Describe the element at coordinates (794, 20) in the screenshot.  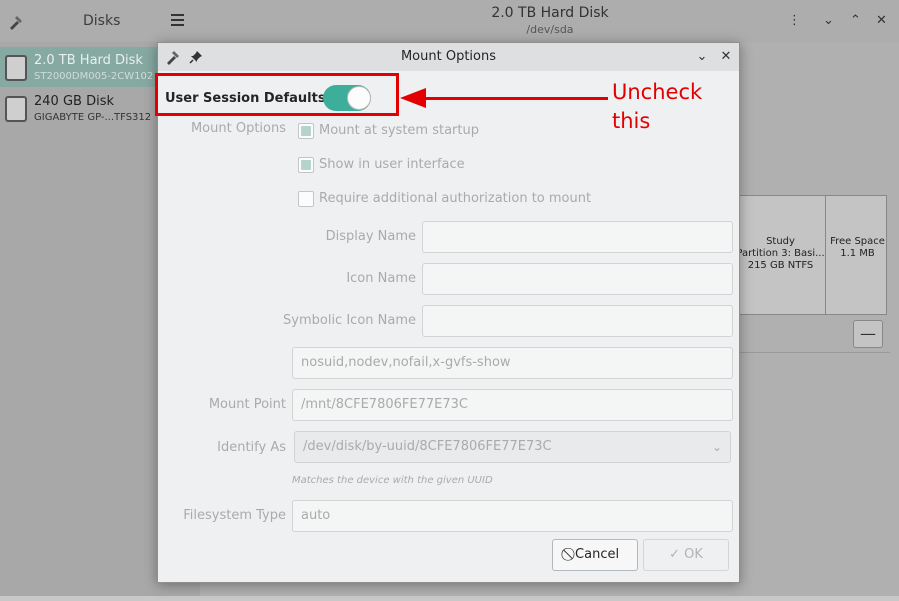
I see `kebab-menu-icon: ⋮` at that location.